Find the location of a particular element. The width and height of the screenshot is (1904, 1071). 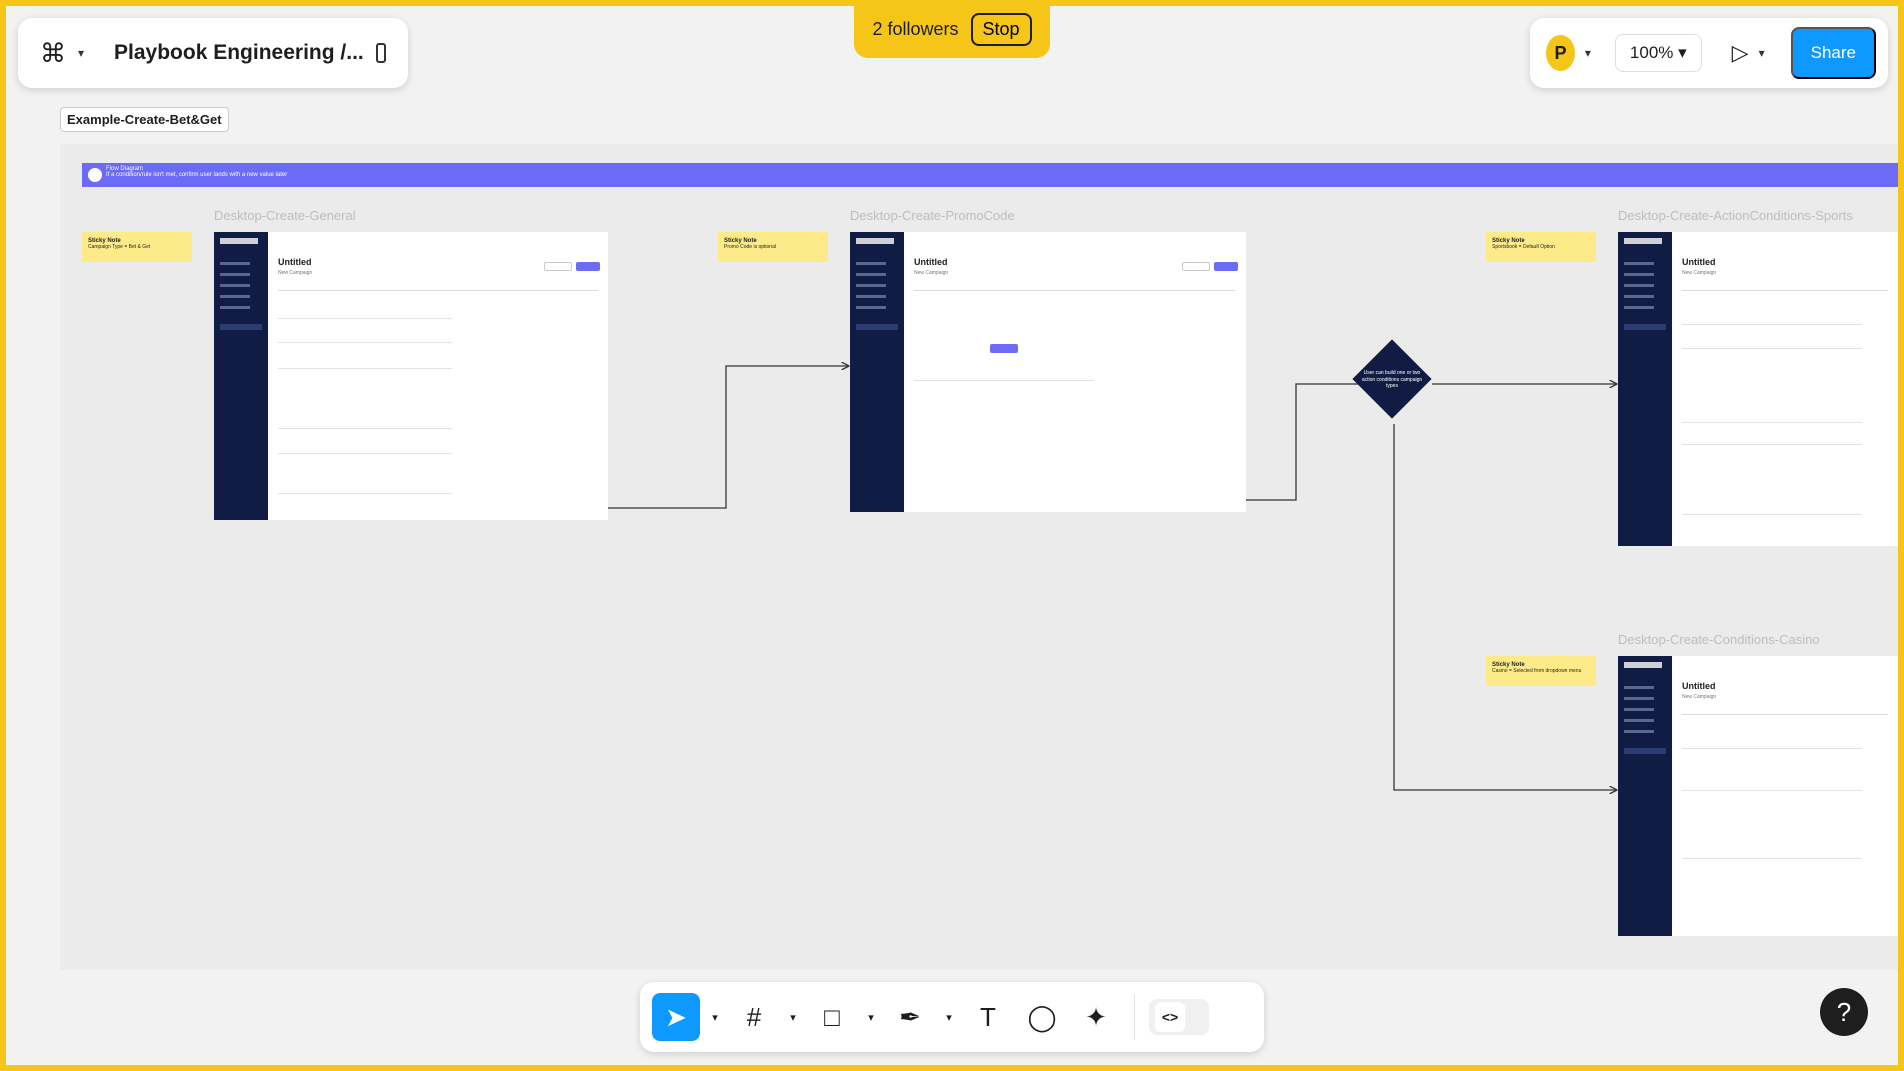

frame-icon: # is located at coordinates (754, 1017).